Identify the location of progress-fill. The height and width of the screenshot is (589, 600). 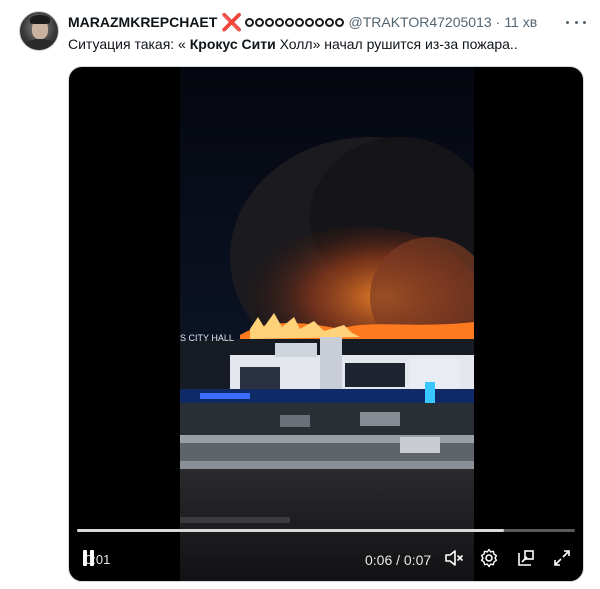
(290, 530).